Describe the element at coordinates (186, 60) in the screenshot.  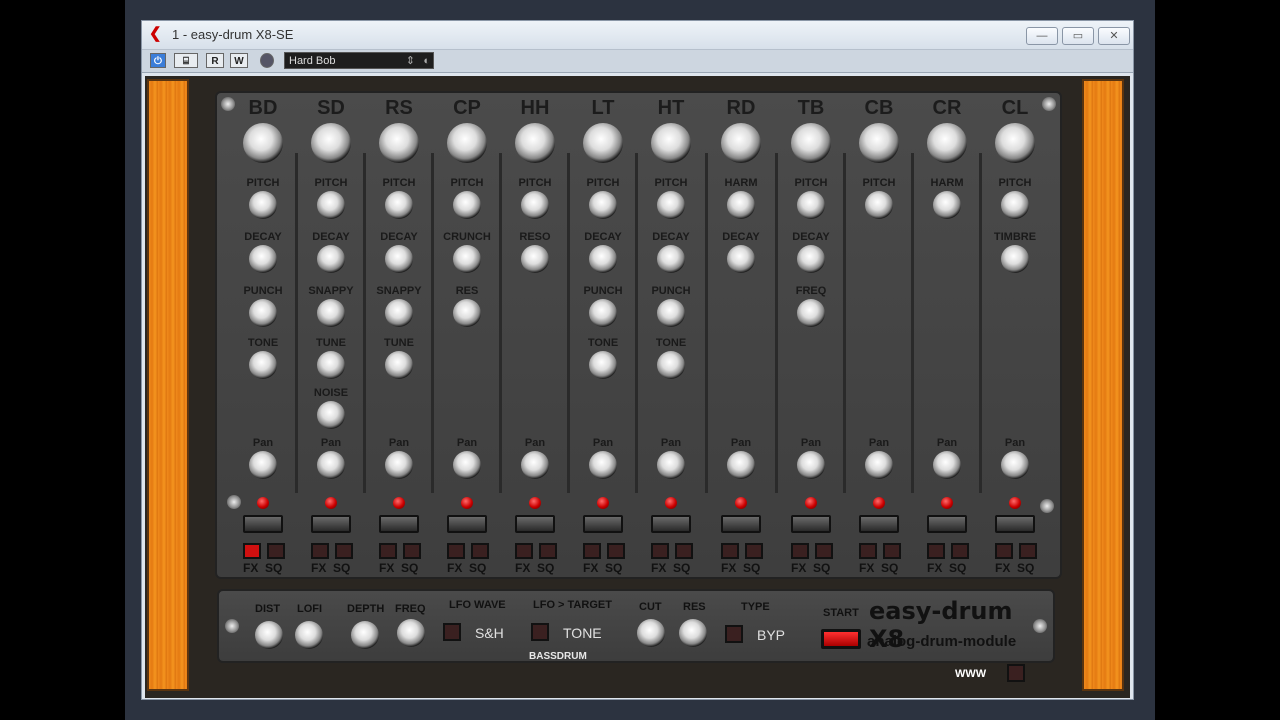
I see `plugin-menu-icon: ⌸` at that location.